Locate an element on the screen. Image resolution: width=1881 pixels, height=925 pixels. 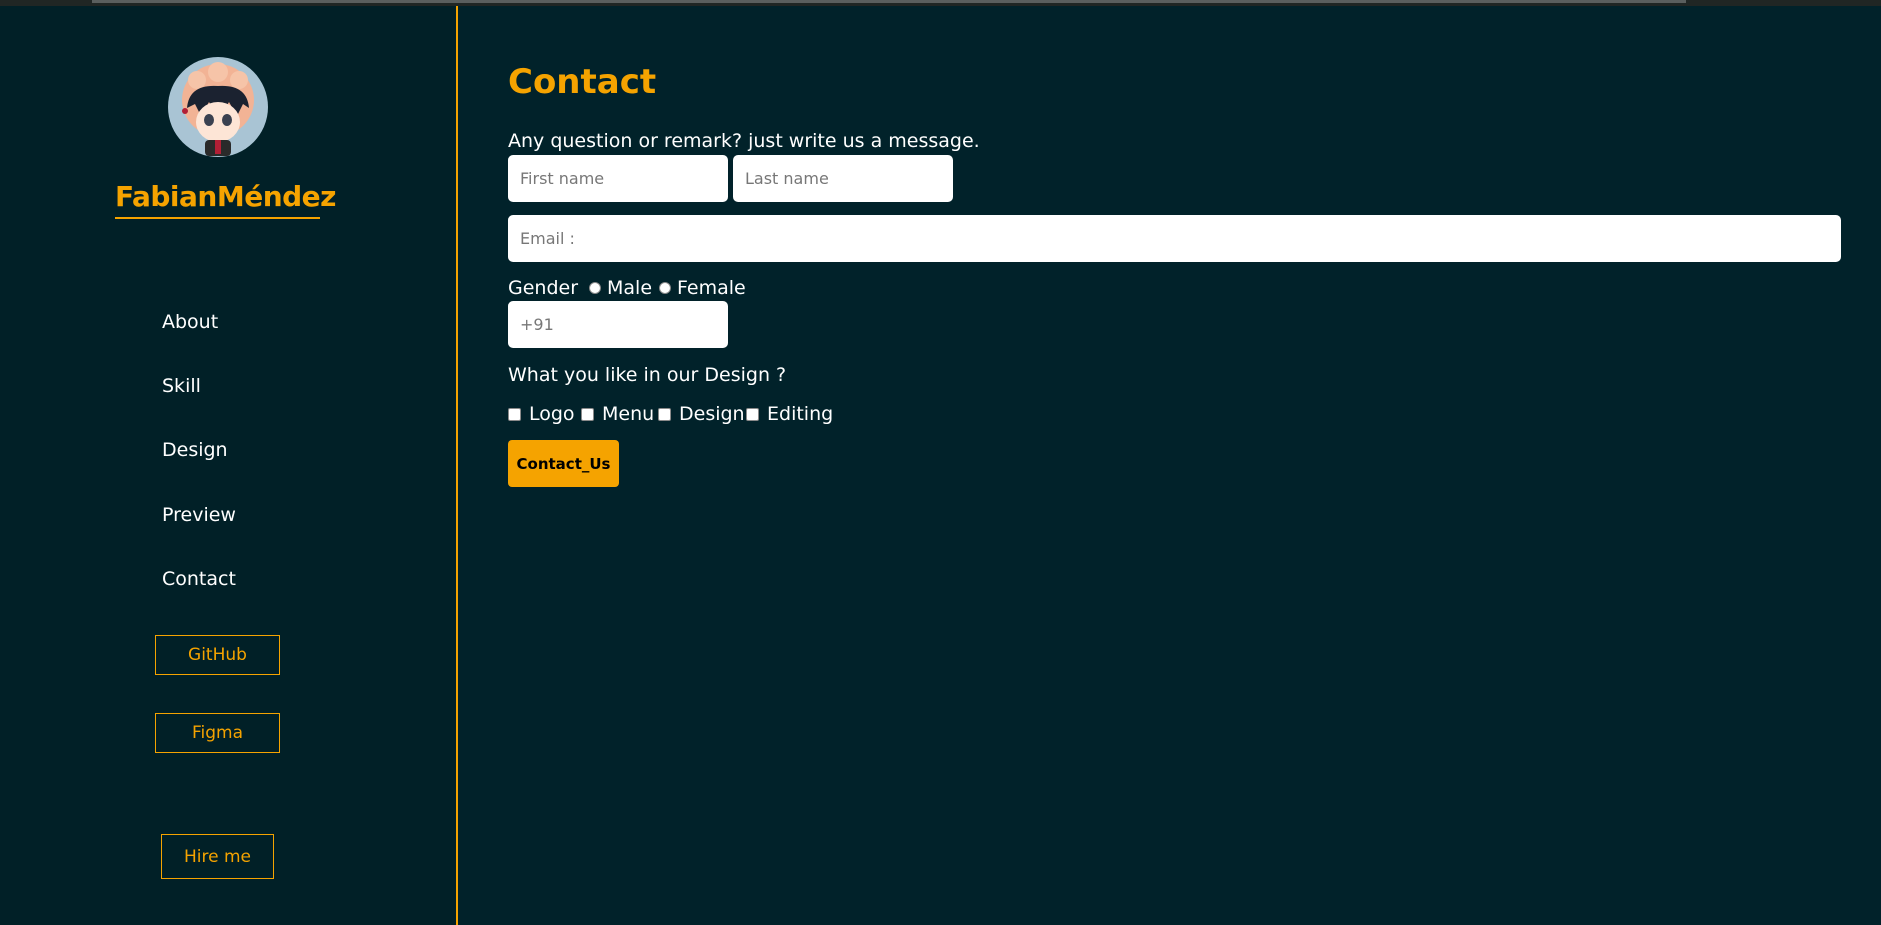
gender-option-female: Female is located at coordinates (702, 288).